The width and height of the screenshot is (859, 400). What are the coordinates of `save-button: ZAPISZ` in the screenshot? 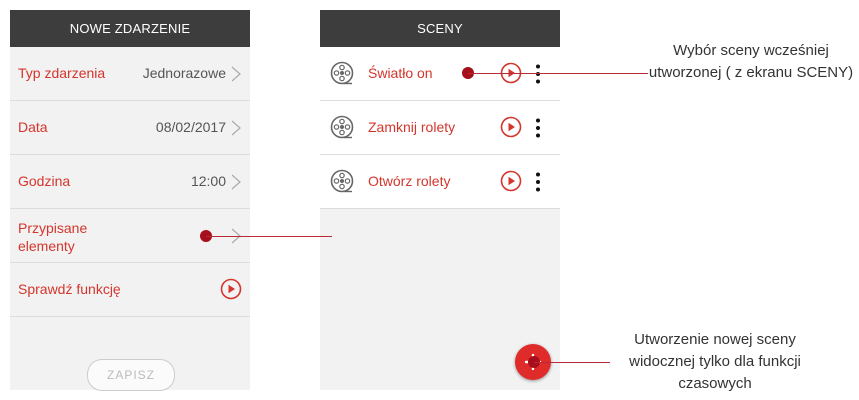 It's located at (131, 375).